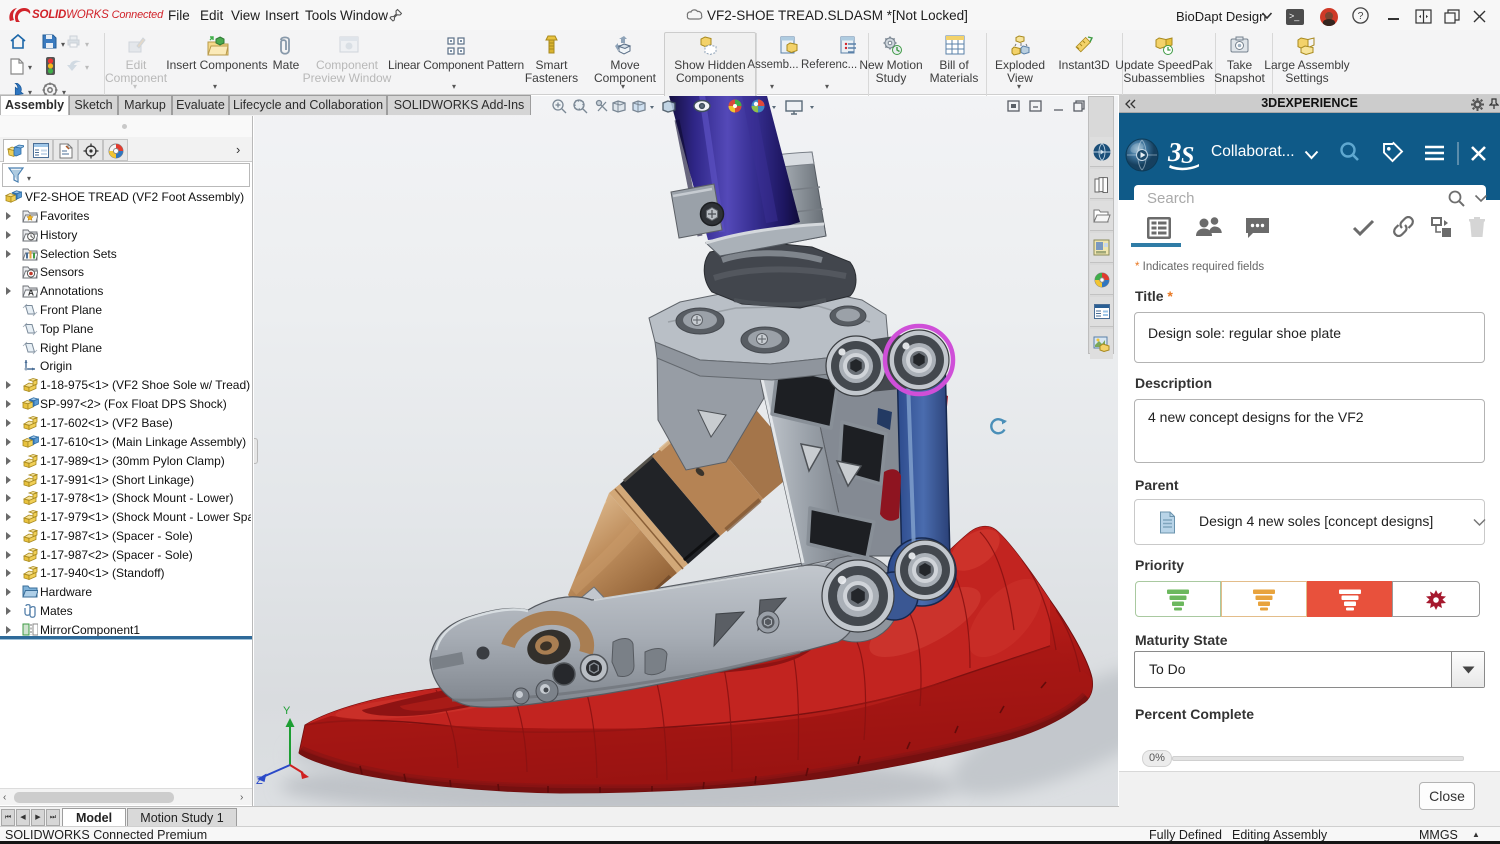 The width and height of the screenshot is (1500, 844). I want to click on svg-text: S, so click(1187, 156).